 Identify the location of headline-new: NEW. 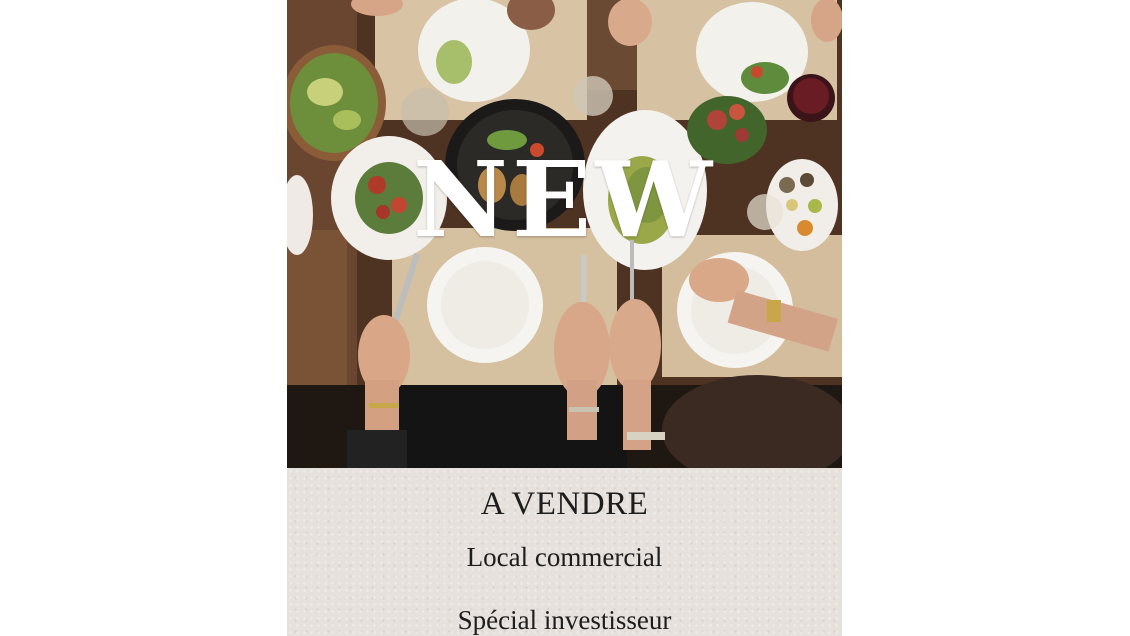
(564, 199).